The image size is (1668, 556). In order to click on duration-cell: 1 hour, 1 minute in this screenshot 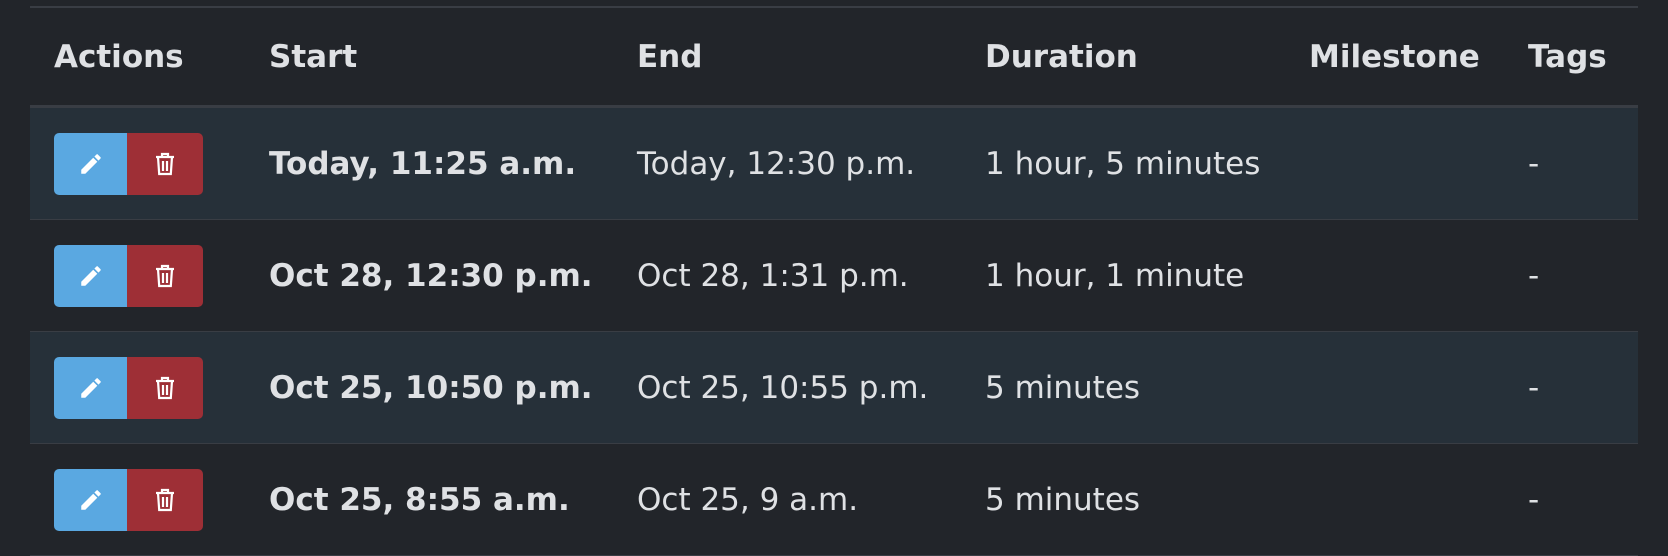, I will do `click(1123, 275)`.